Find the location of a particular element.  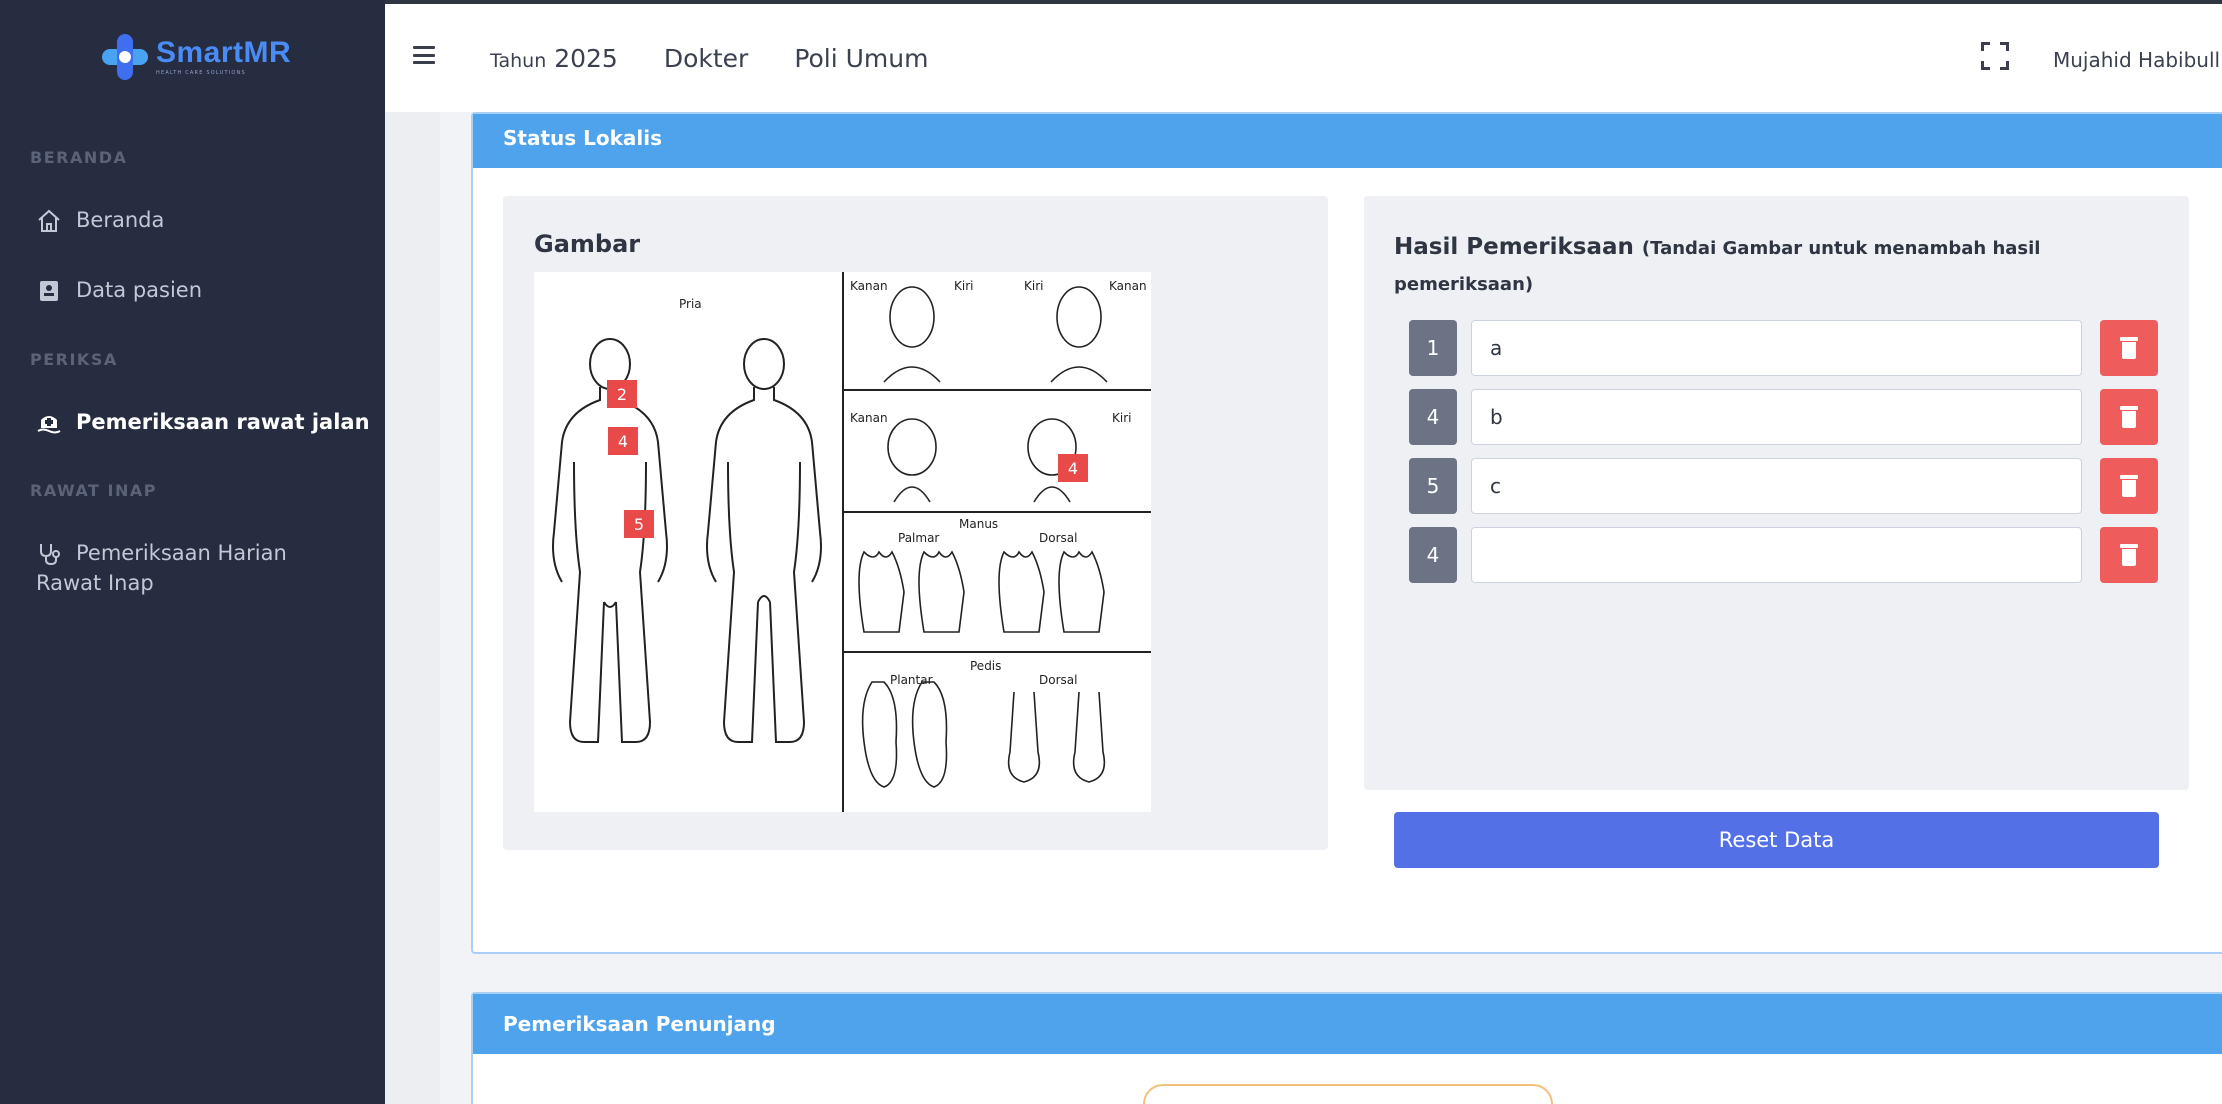

figure-label-plantar: Plantar is located at coordinates (911, 680).